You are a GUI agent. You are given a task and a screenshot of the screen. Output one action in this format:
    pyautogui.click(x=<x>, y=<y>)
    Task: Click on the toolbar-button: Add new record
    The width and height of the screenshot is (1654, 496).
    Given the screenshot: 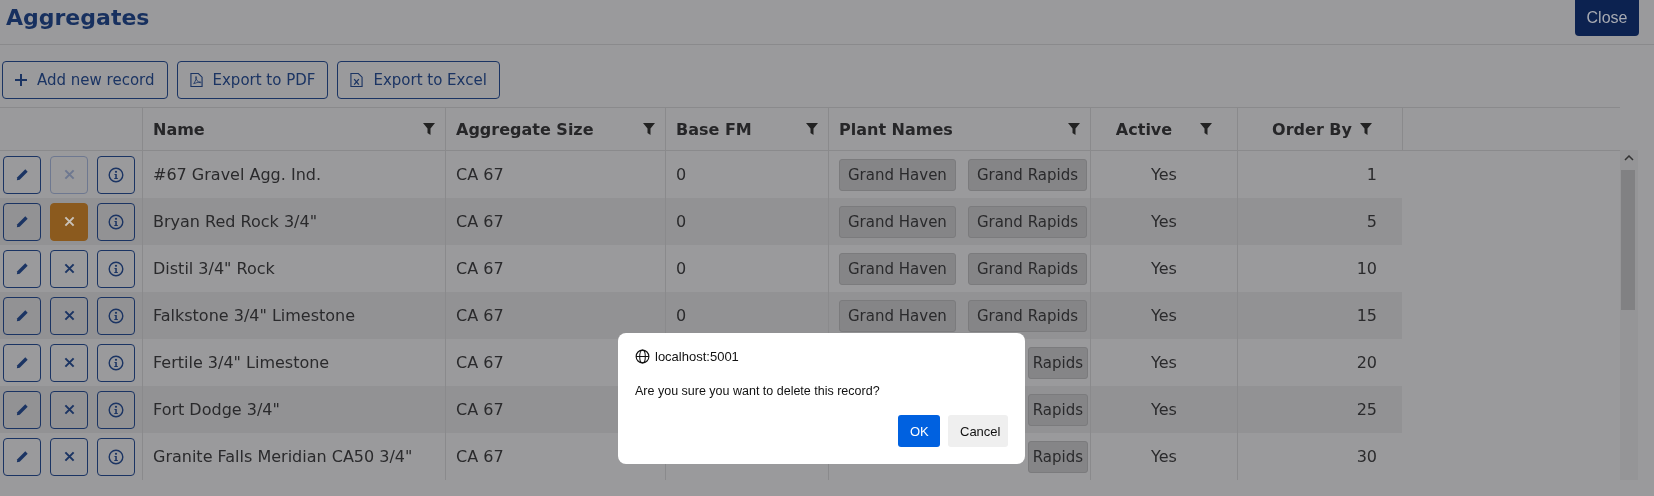 What is the action you would take?
    pyautogui.click(x=85, y=80)
    